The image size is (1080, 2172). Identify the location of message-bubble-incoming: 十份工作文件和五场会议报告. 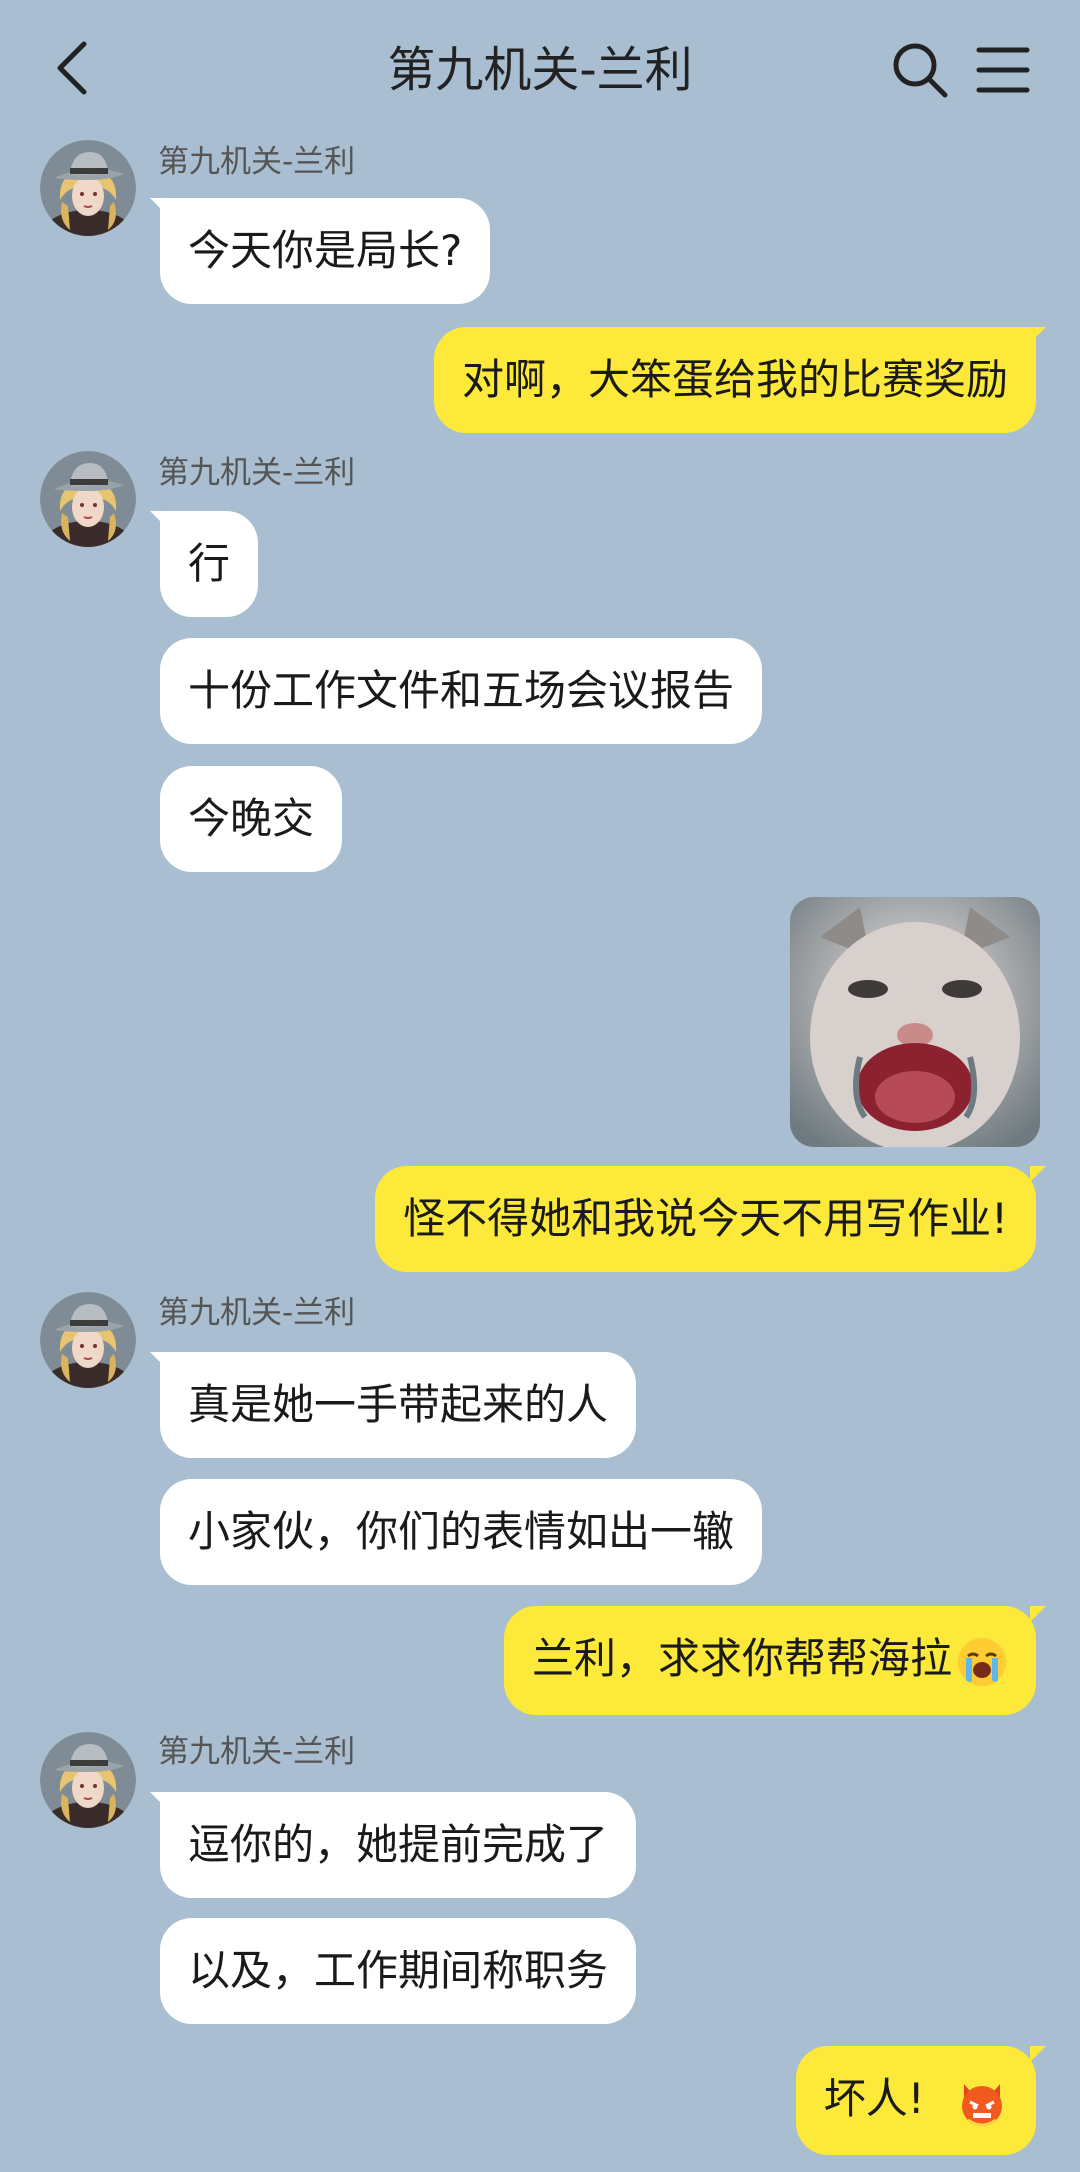
(461, 691).